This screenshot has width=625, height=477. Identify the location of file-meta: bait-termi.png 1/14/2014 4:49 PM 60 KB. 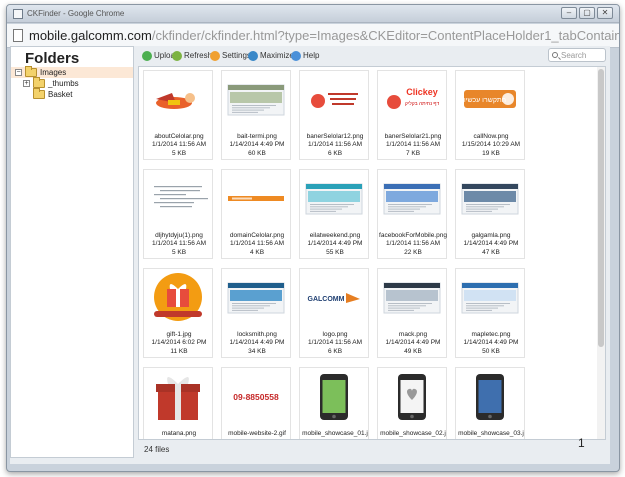
(257, 145).